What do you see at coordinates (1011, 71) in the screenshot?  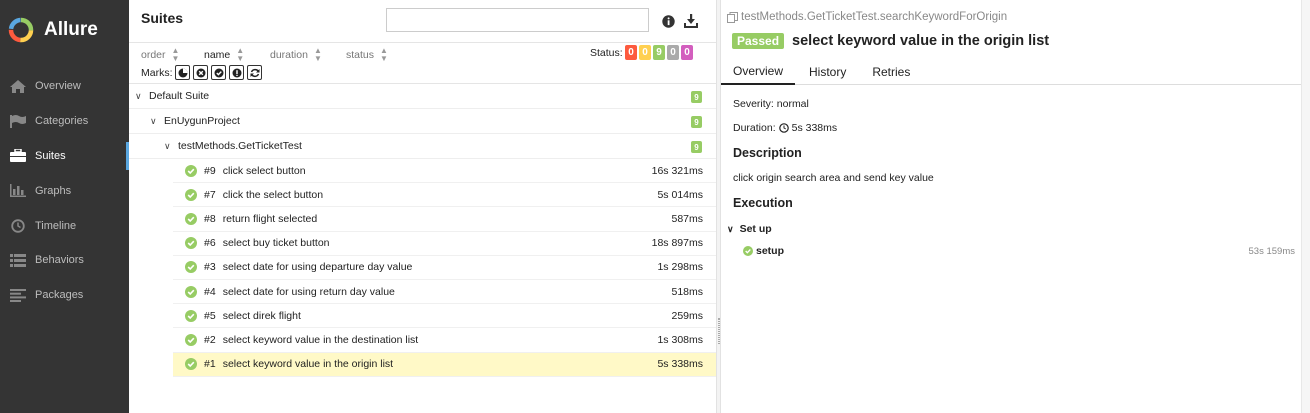 I see `detail-tabs: Overview History Retries` at bounding box center [1011, 71].